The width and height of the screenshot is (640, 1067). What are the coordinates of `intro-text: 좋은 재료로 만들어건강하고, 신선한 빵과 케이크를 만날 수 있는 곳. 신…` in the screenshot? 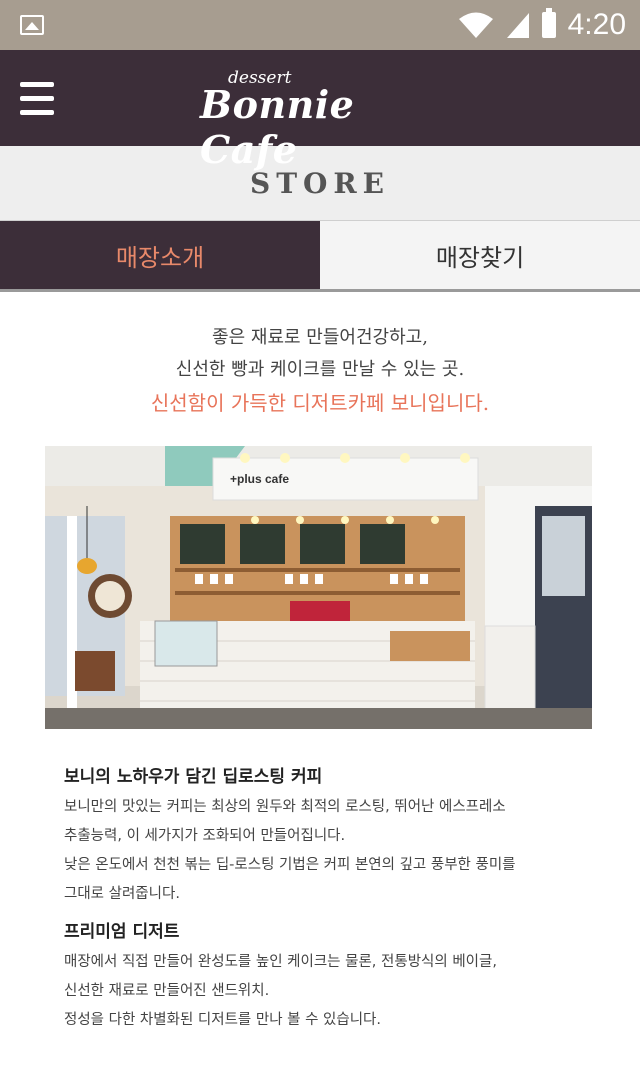 It's located at (320, 356).